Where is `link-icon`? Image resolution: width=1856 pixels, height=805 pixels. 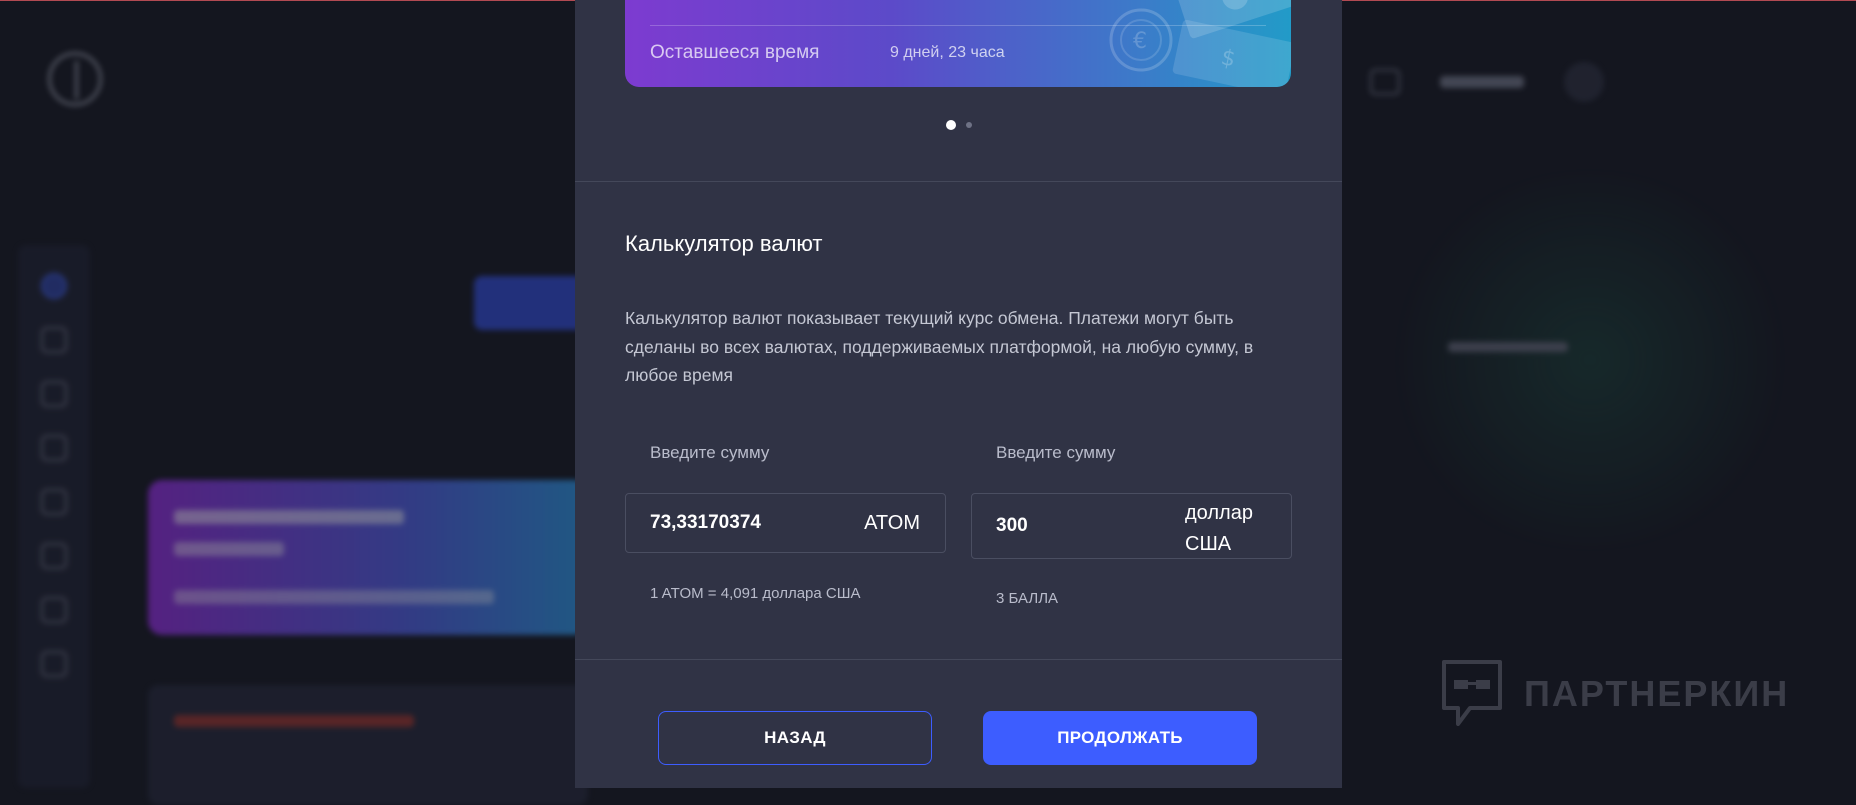 link-icon is located at coordinates (54, 664).